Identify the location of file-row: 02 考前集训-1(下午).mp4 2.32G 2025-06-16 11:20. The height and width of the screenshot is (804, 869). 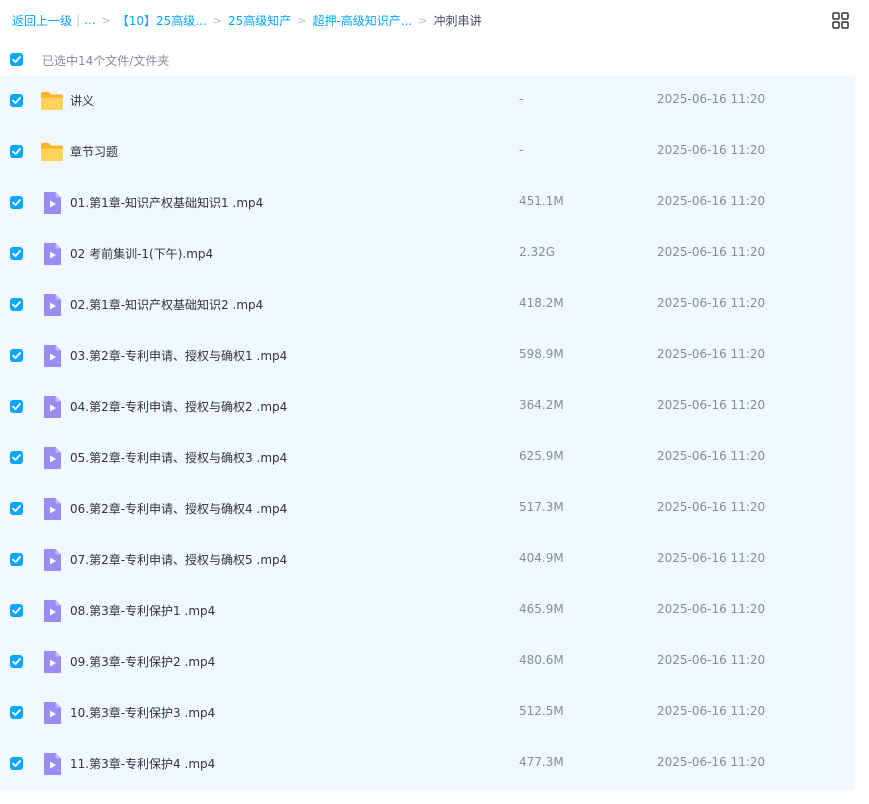
(427, 254).